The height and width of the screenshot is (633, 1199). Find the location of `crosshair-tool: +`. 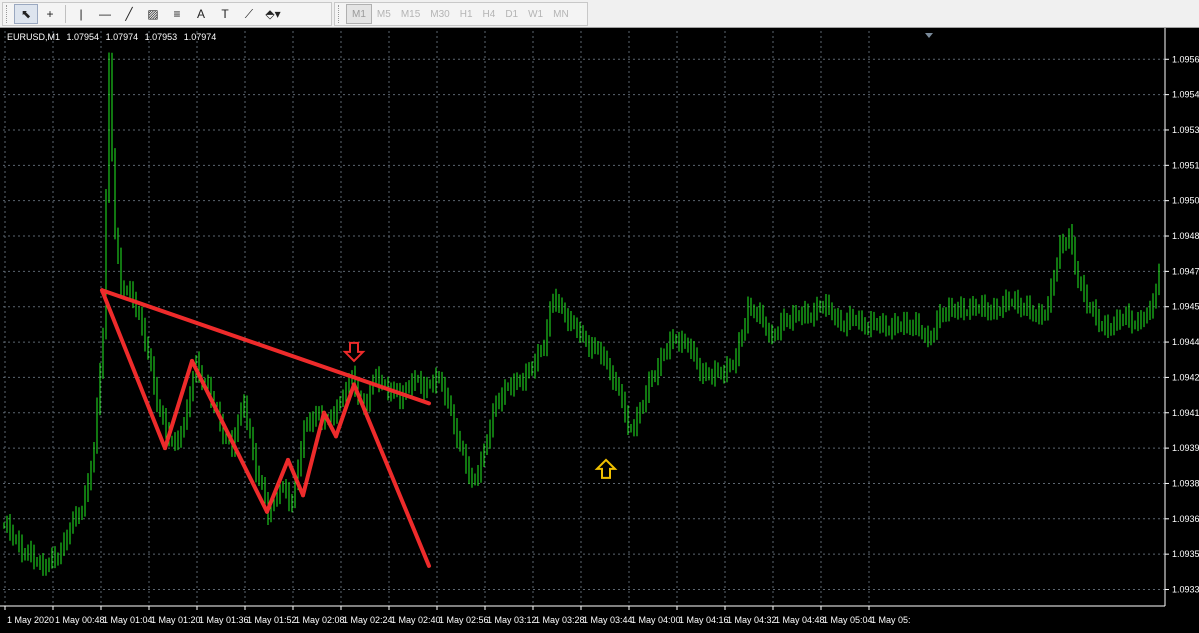

crosshair-tool: + is located at coordinates (50, 14).